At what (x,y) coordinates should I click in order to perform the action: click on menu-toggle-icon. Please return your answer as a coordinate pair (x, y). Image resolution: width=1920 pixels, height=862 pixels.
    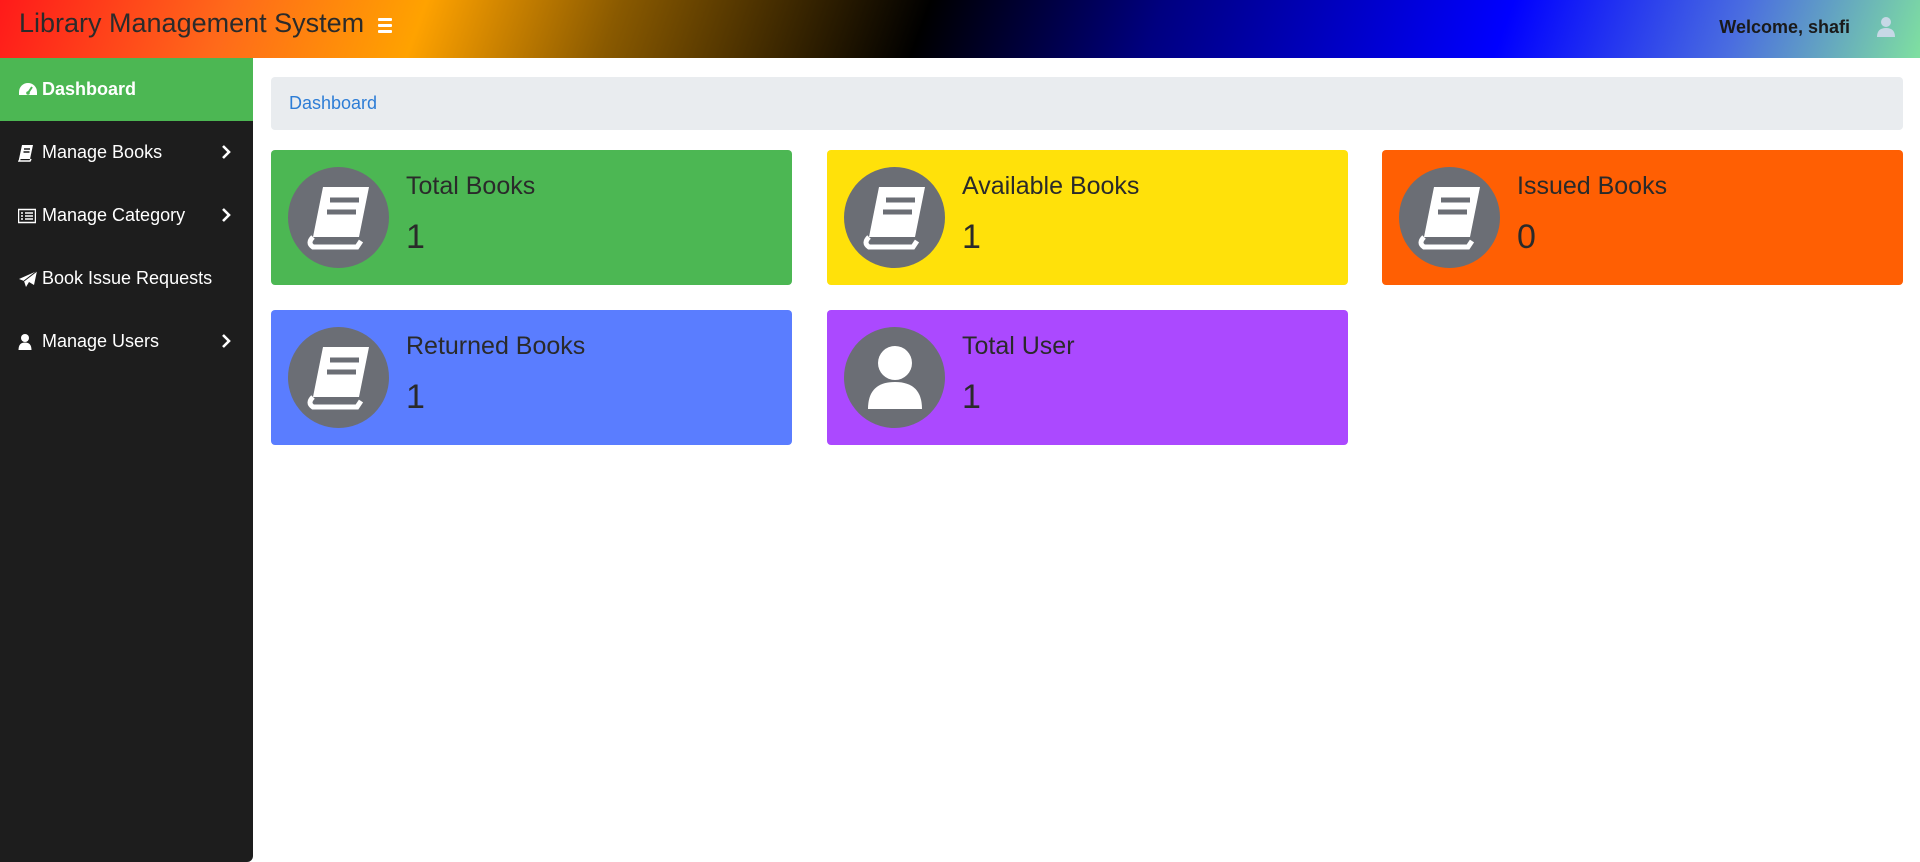
    Looking at the image, I should click on (385, 26).